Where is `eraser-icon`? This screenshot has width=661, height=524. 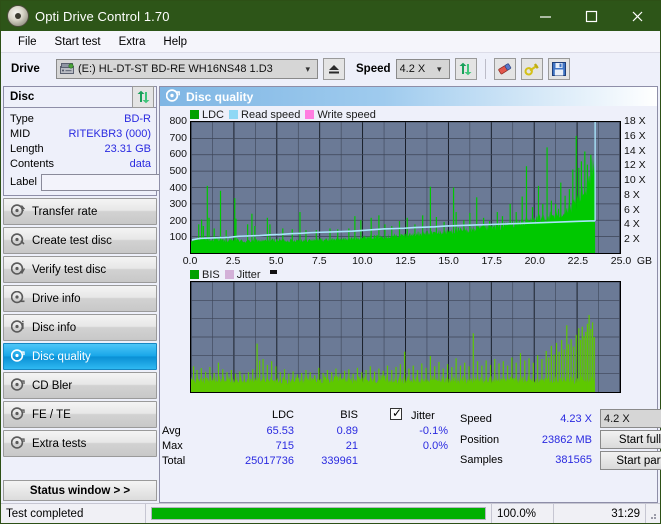
eraser-icon is located at coordinates (504, 69).